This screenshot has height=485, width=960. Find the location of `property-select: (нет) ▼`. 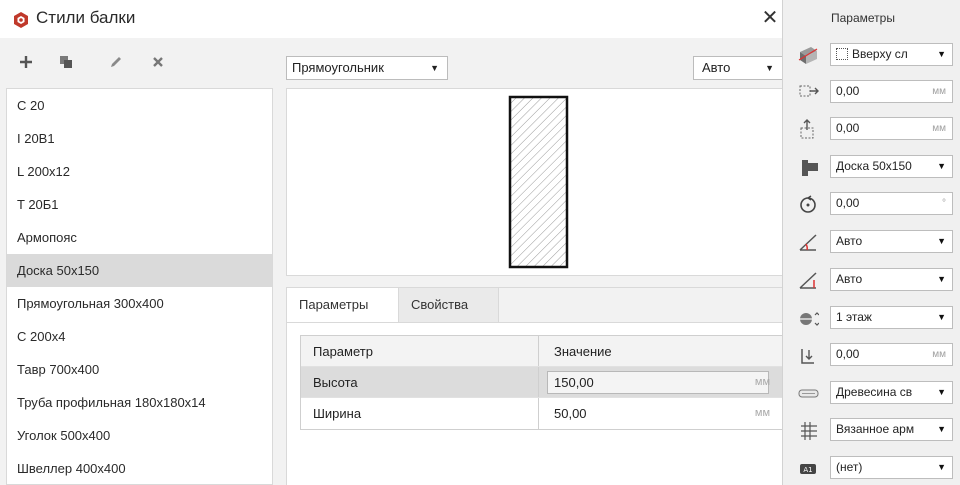

property-select: (нет) ▼ is located at coordinates (891, 467).